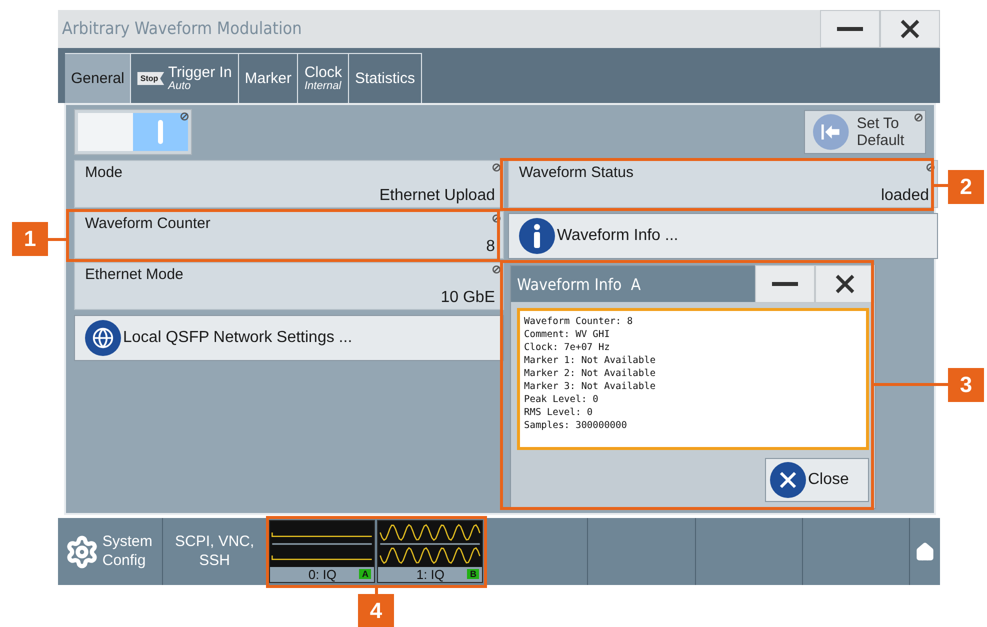  Describe the element at coordinates (723, 184) in the screenshot. I see `parameter-field: Waveform Status loaded` at that location.